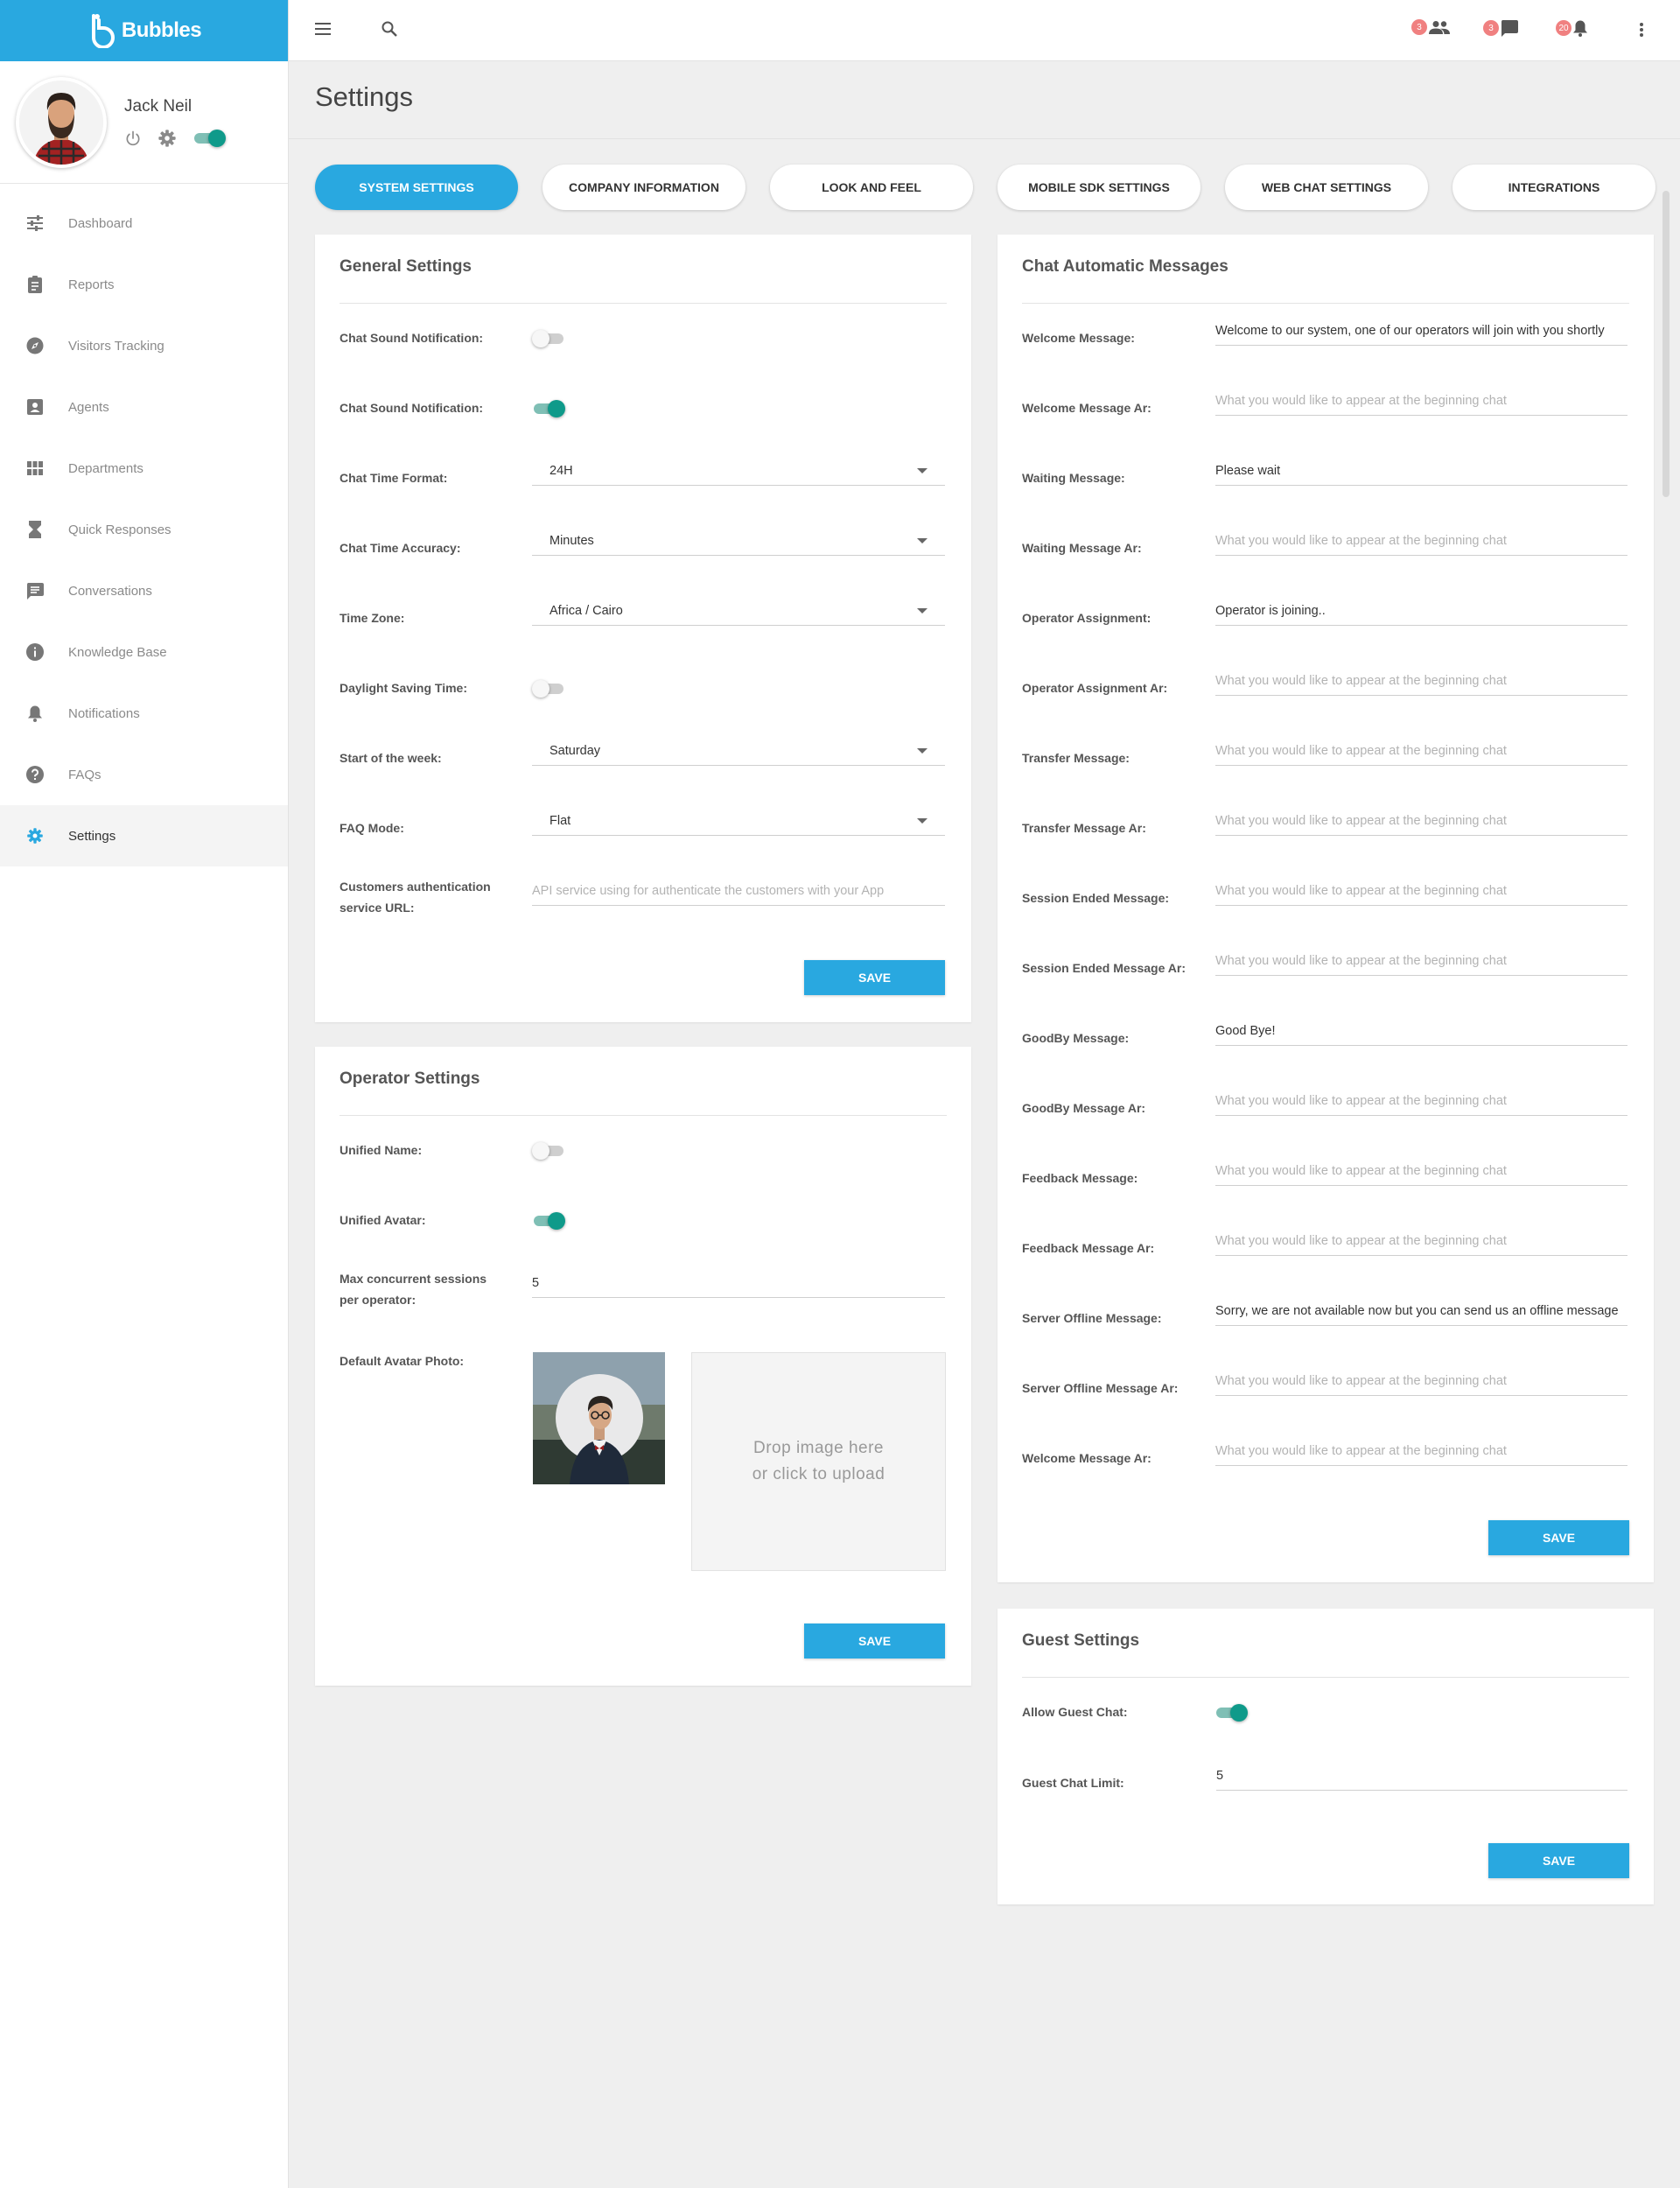 The width and height of the screenshot is (1680, 2188). I want to click on save-general-button: SAVE, so click(874, 977).